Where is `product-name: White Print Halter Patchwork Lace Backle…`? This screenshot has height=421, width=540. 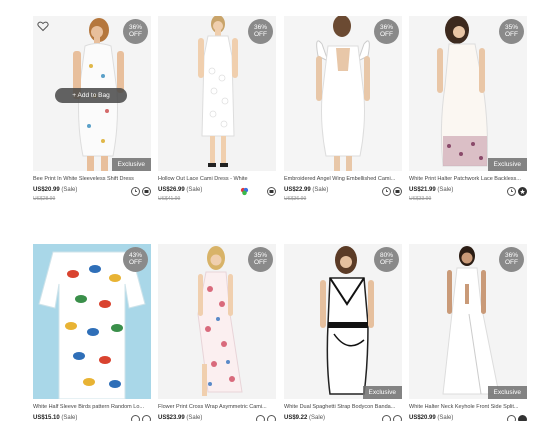
product-name: White Print Halter Patchwork Lace Backle… is located at coordinates (468, 179).